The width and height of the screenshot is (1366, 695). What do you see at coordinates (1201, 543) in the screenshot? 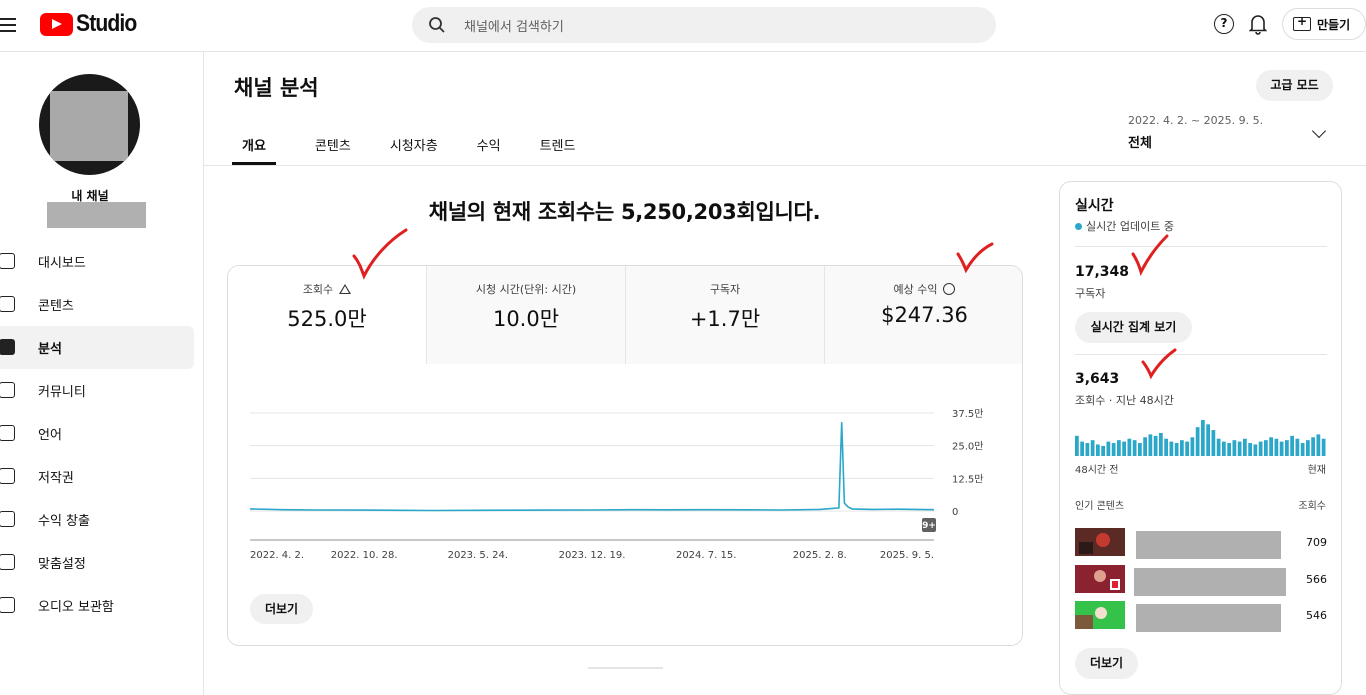
I see `top-content-row: 709` at bounding box center [1201, 543].